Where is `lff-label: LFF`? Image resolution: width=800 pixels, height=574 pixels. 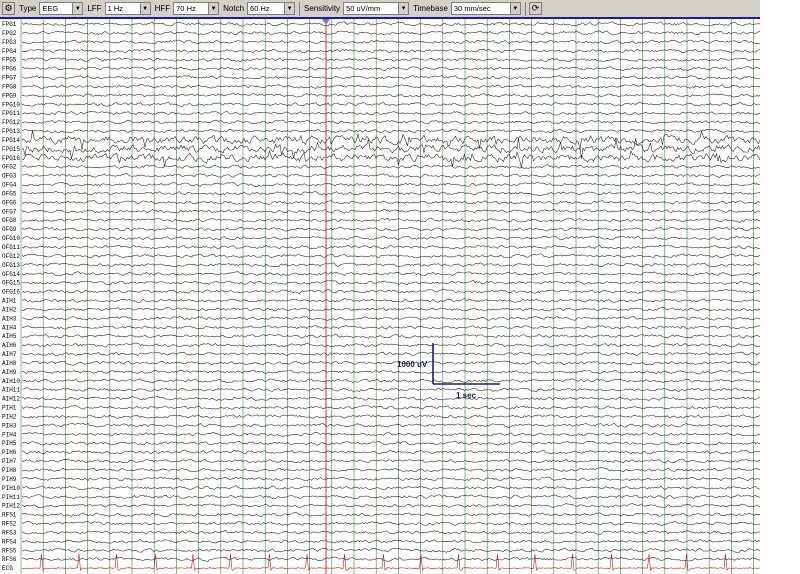
lff-label: LFF is located at coordinates (94, 8).